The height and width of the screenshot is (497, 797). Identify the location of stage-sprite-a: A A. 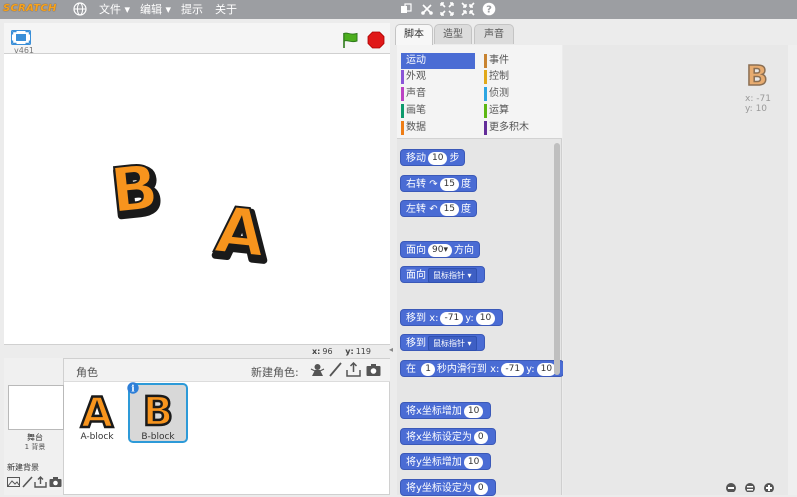
(242, 236).